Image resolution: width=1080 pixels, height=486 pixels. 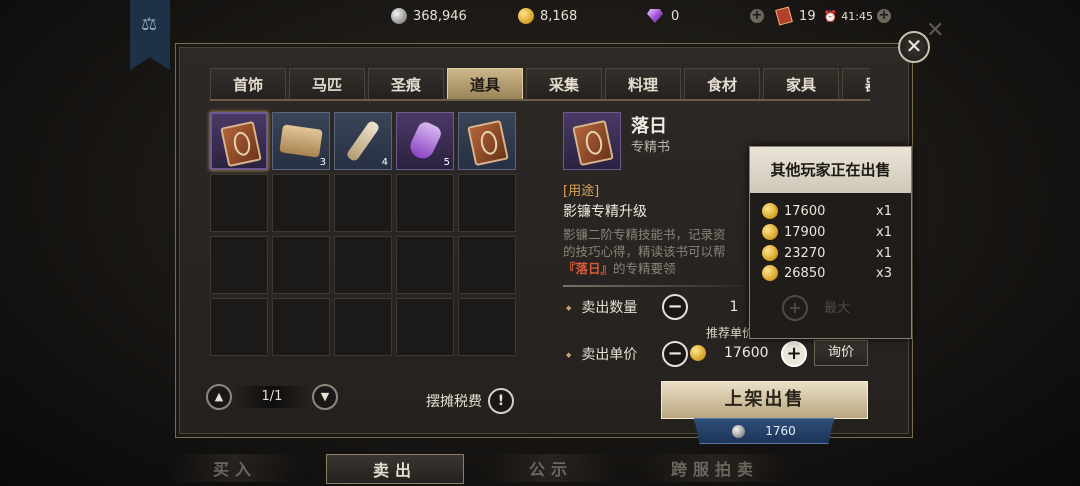 I want to click on list-for-sale-button: 上架出售, so click(x=764, y=400).